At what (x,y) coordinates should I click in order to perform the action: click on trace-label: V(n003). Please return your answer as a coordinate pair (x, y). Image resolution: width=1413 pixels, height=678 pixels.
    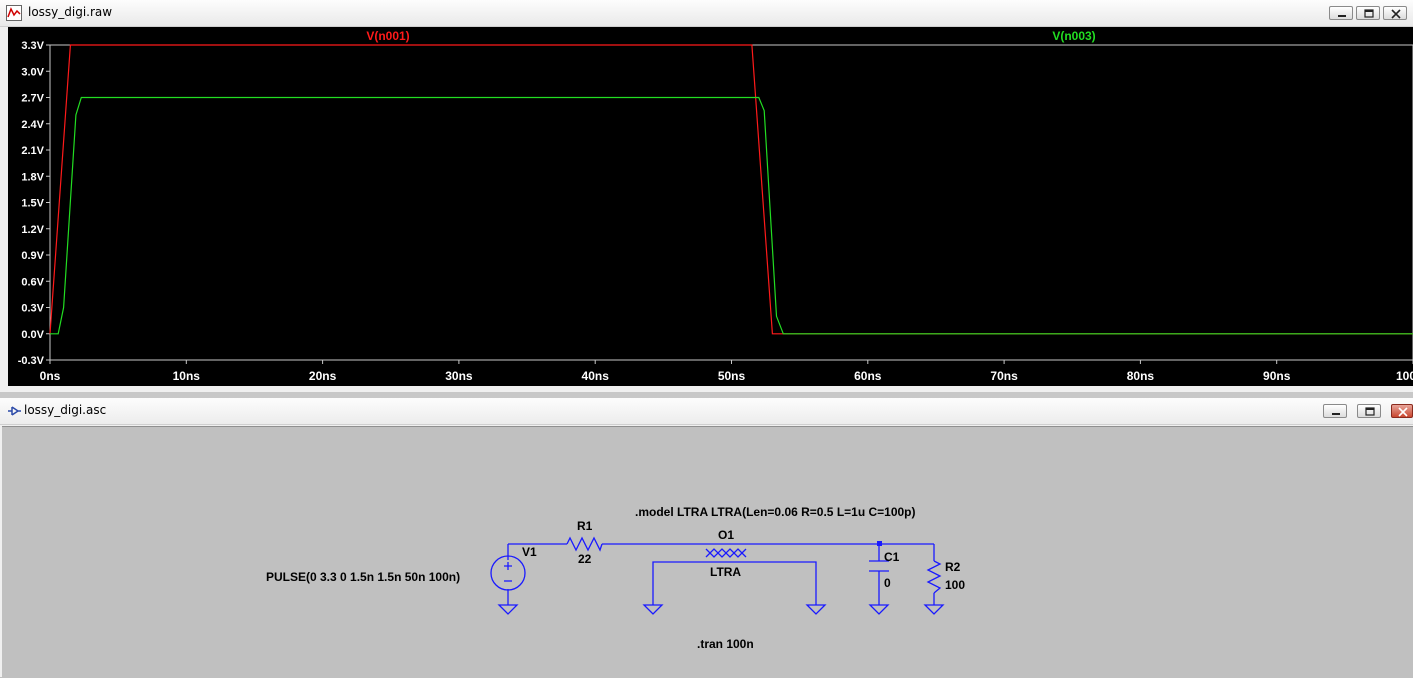
    Looking at the image, I should click on (1073, 36).